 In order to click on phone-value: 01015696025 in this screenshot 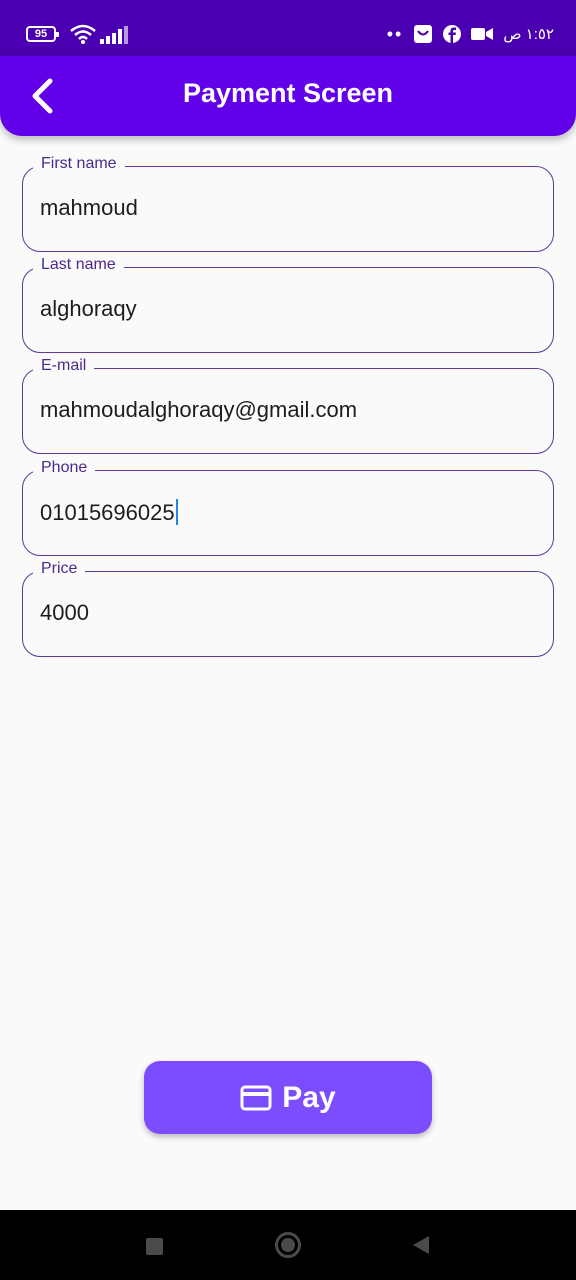, I will do `click(107, 512)`.